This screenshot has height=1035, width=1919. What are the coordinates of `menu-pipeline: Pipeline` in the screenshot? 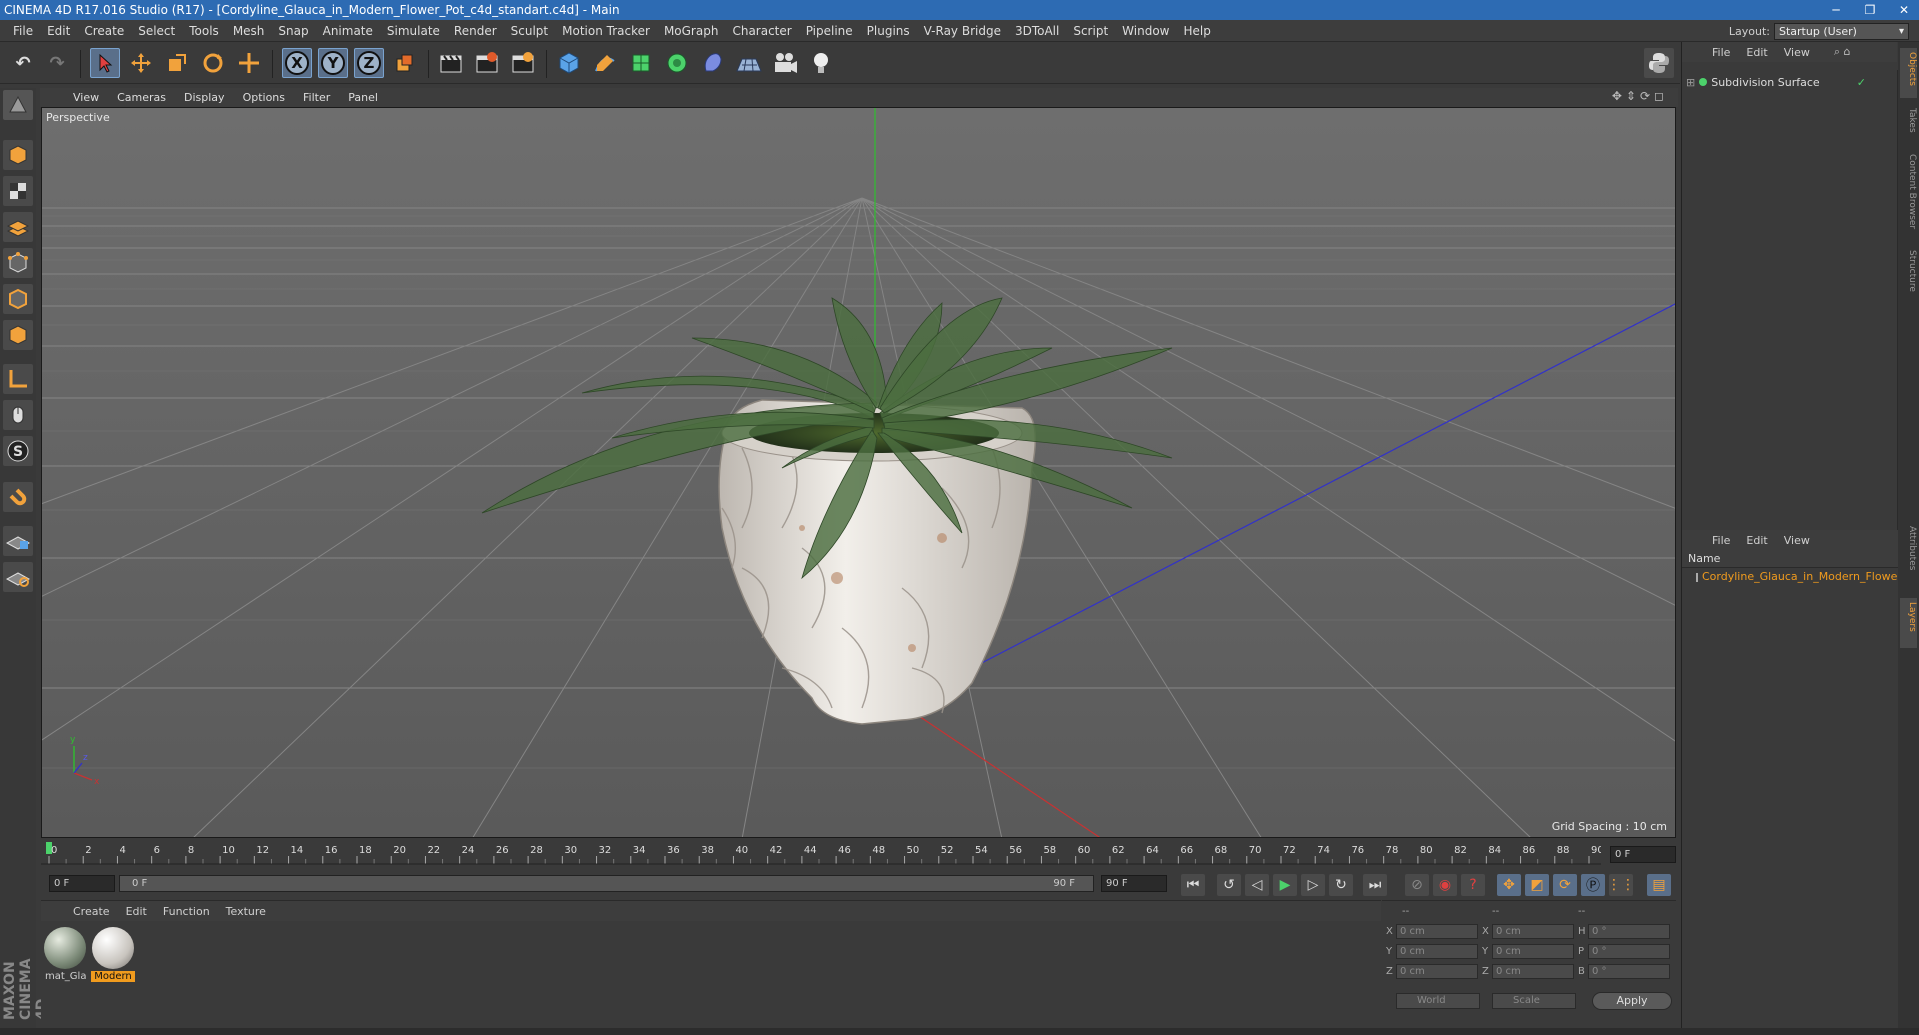 It's located at (829, 31).